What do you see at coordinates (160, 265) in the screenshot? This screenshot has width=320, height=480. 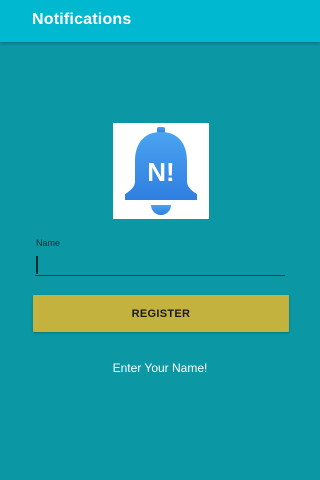 I see `name-input` at bounding box center [160, 265].